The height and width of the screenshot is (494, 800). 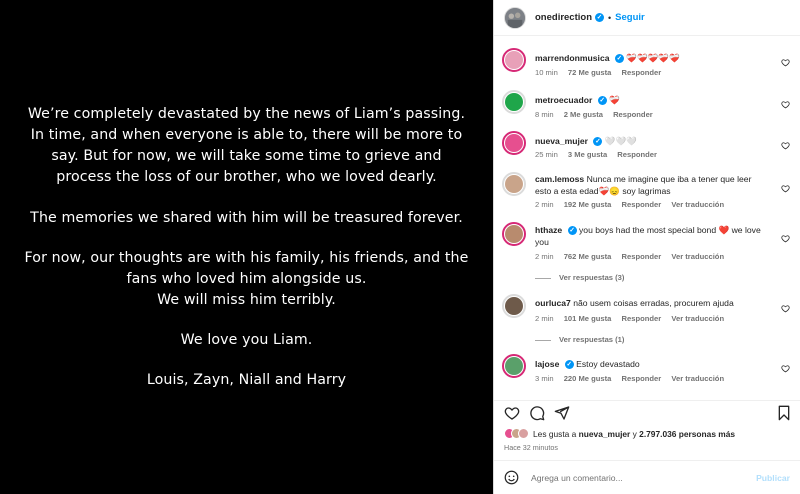 I want to click on comment-username: lajose, so click(x=547, y=364).